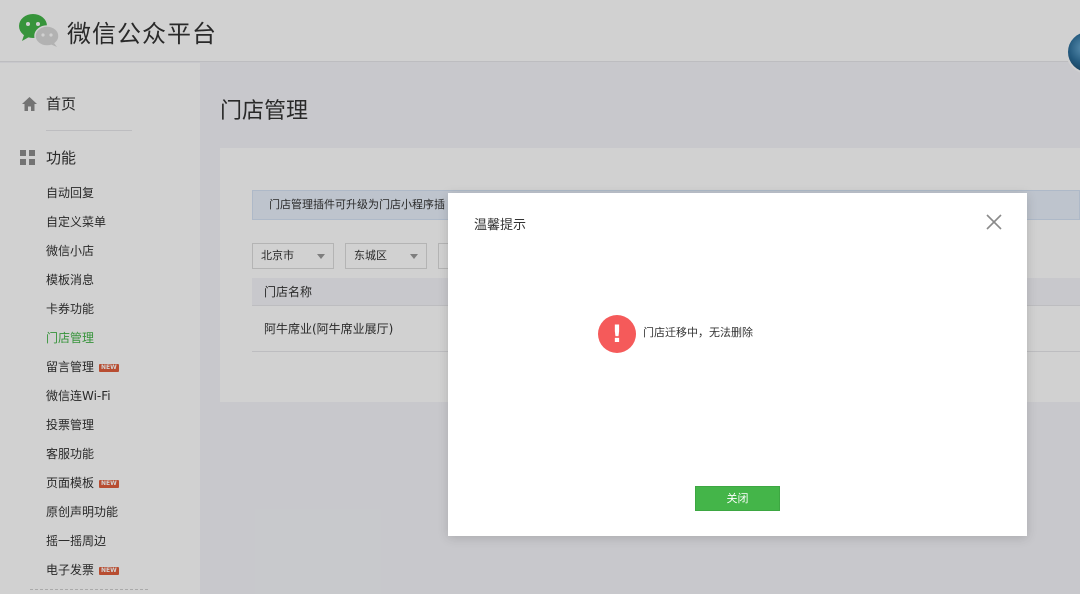  I want to click on warning-icon: !, so click(617, 334).